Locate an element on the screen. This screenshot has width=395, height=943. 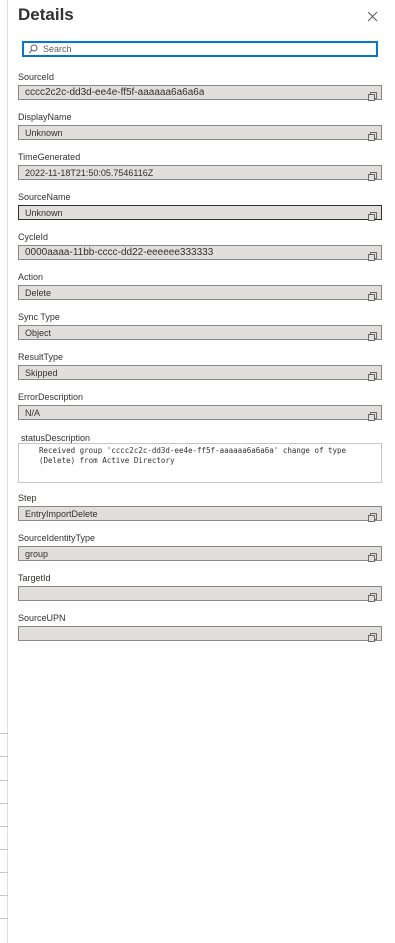
panel-title: Details is located at coordinates (46, 14).